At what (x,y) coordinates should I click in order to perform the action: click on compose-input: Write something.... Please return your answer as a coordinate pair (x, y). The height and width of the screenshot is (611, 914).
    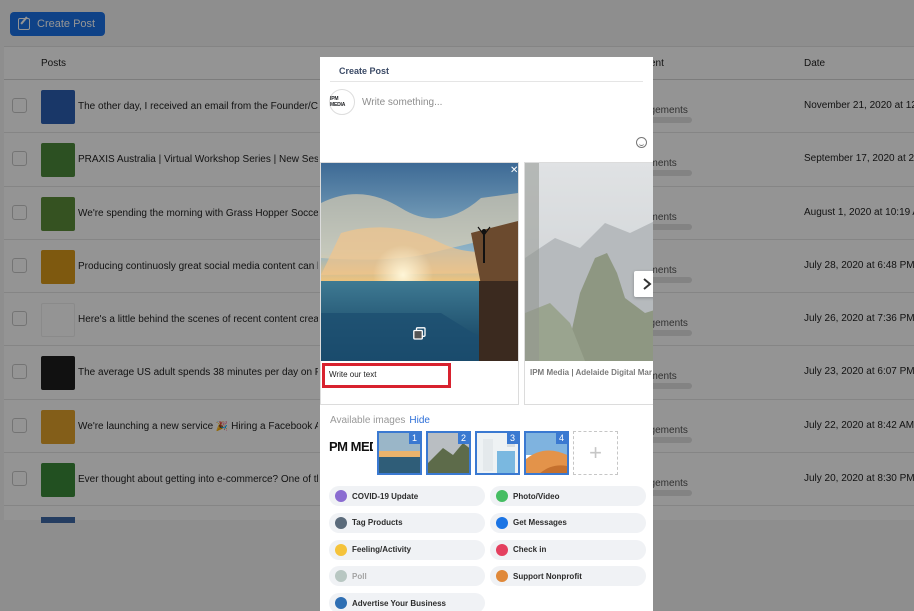
    Looking at the image, I should click on (402, 102).